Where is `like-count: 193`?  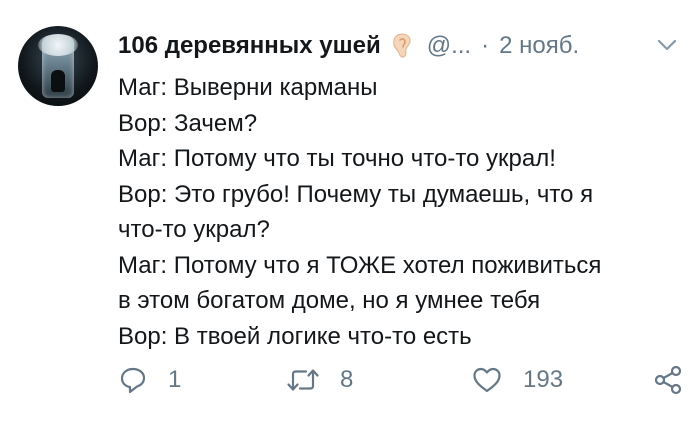
like-count: 193 is located at coordinates (543, 379).